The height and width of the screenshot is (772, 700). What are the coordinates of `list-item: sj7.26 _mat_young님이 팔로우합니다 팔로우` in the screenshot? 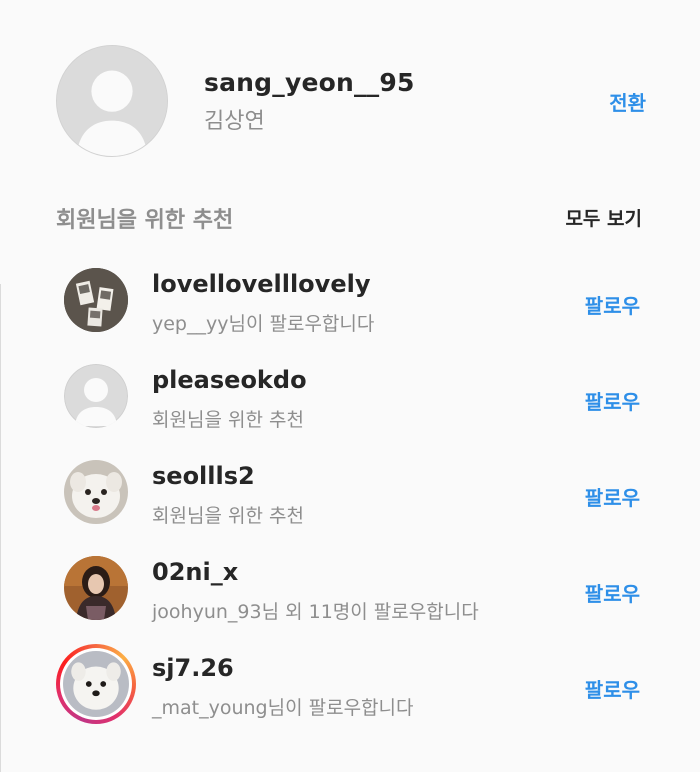 It's located at (351, 693).